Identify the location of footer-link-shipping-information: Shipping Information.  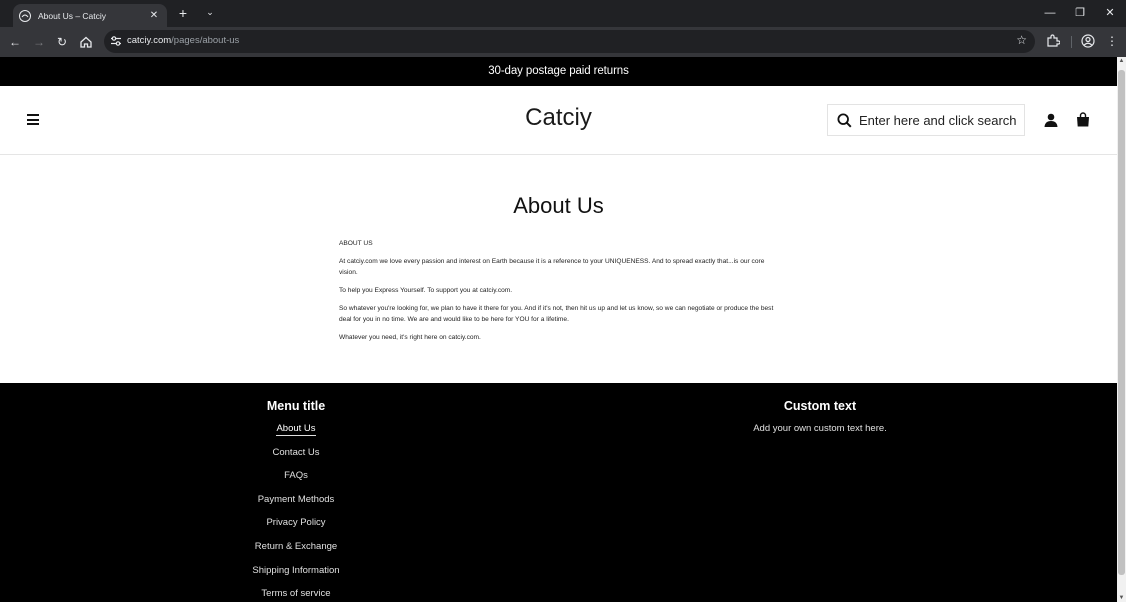
(296, 576).